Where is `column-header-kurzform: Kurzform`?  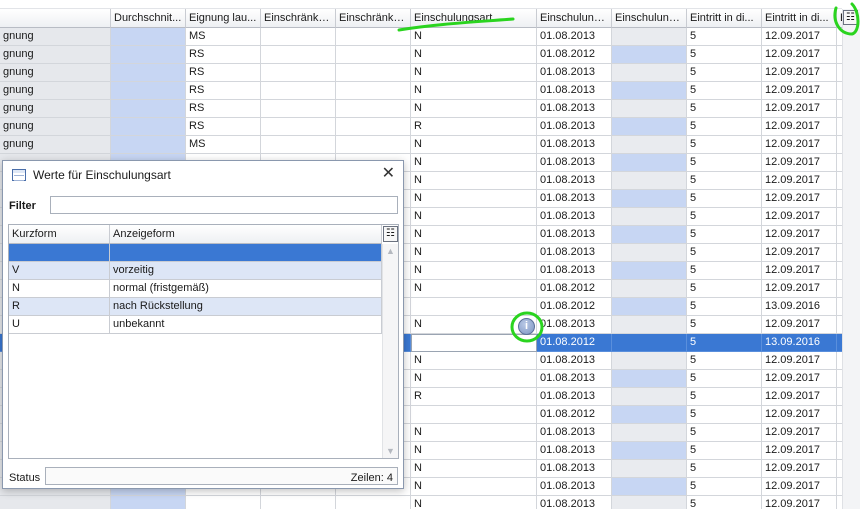 column-header-kurzform: Kurzform is located at coordinates (59, 234).